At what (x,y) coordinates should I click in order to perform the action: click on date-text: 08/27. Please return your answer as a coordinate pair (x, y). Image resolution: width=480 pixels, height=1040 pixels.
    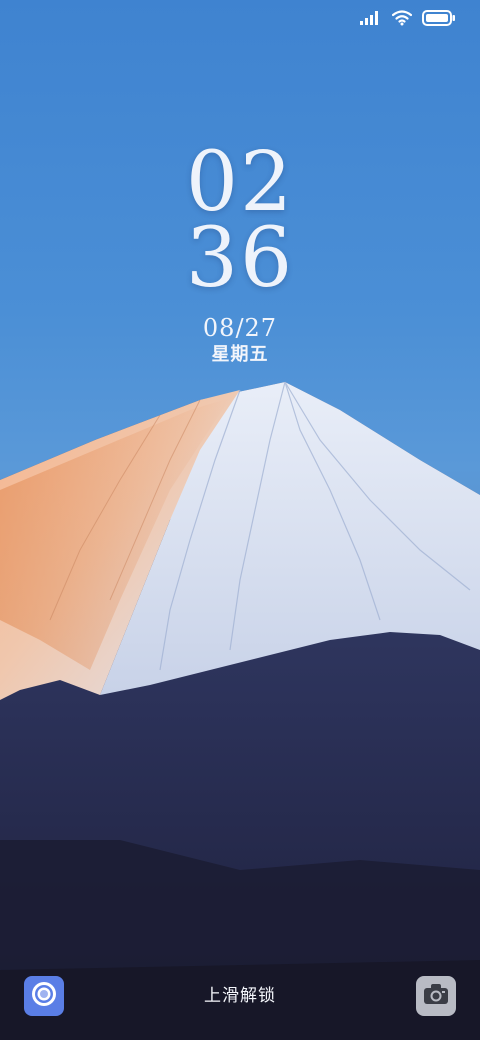
    Looking at the image, I should click on (240, 328).